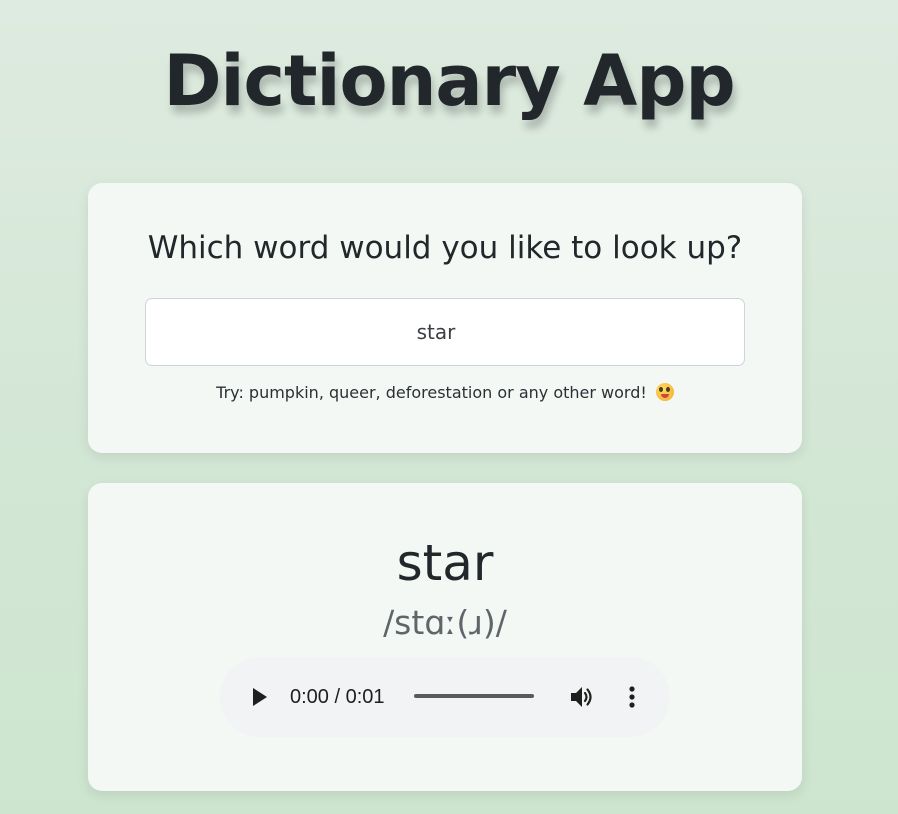  What do you see at coordinates (632, 697) in the screenshot?
I see `more-options-icon` at bounding box center [632, 697].